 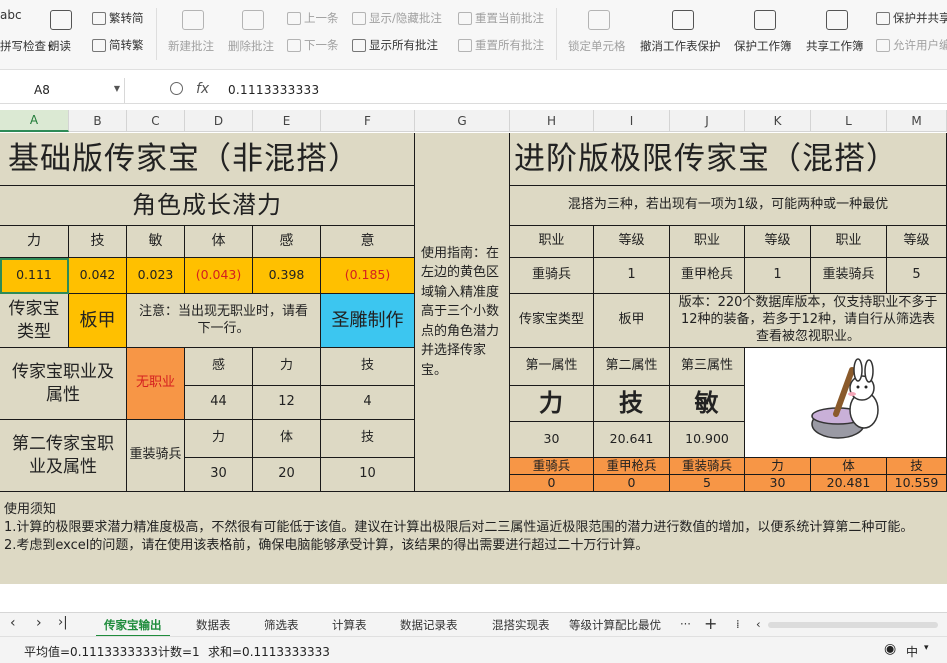 I want to click on read-aloud-button: 朗读, so click(x=59, y=46).